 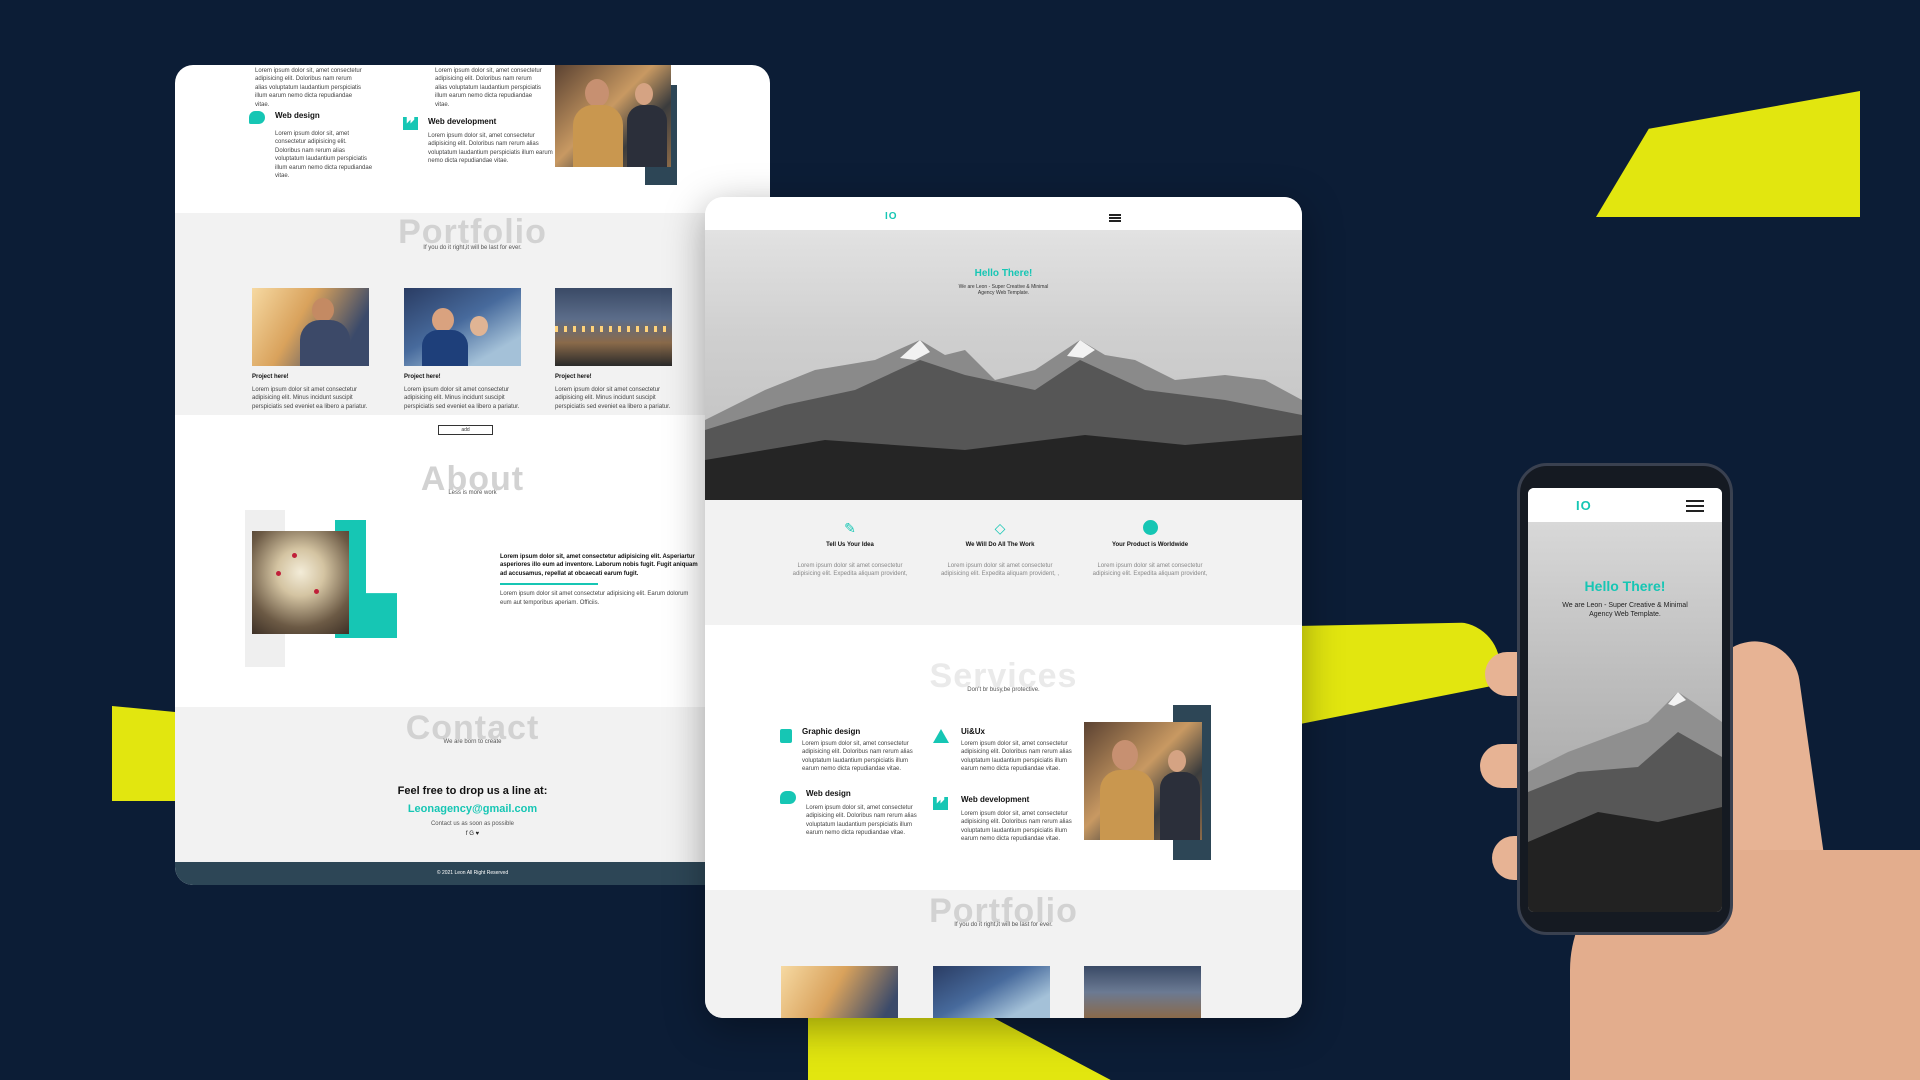 I want to click on yellow-shape-middle-right, so click(x=1395, y=674).